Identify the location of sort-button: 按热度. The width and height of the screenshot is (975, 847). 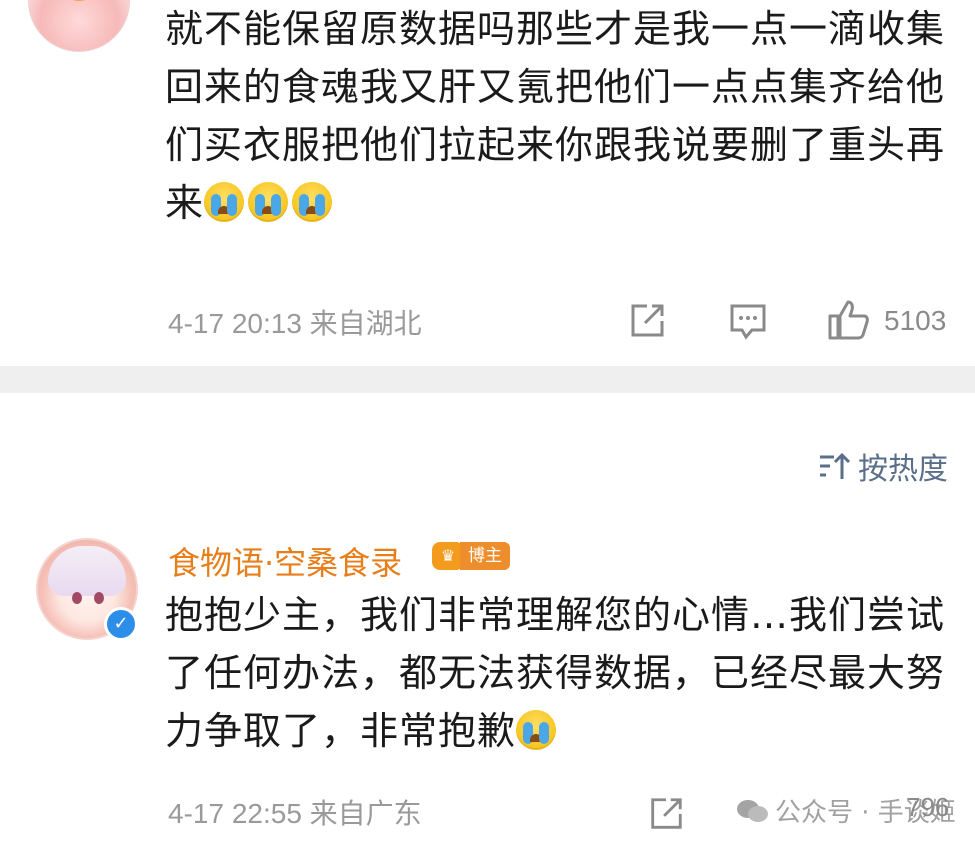
(883, 466).